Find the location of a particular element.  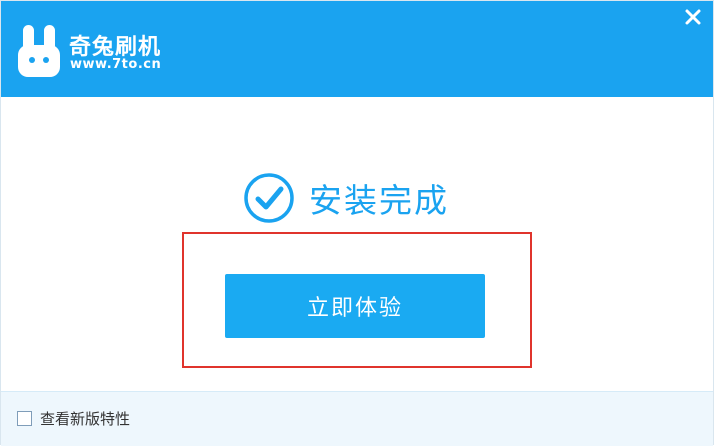

footer-bar: 查看新版特性 is located at coordinates (357, 418).